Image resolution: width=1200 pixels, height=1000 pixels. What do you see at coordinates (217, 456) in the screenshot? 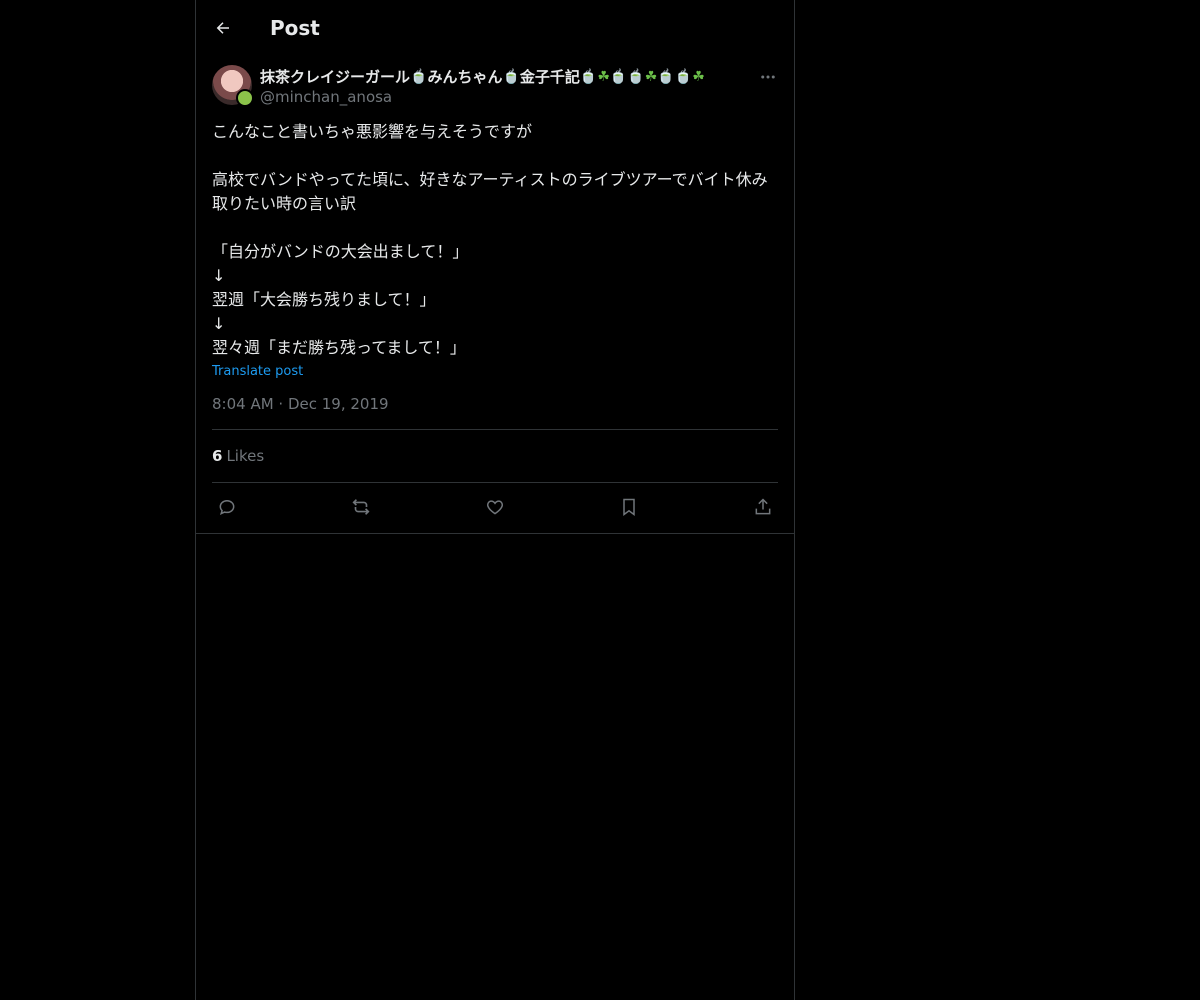
I see `likes-count: 6` at bounding box center [217, 456].